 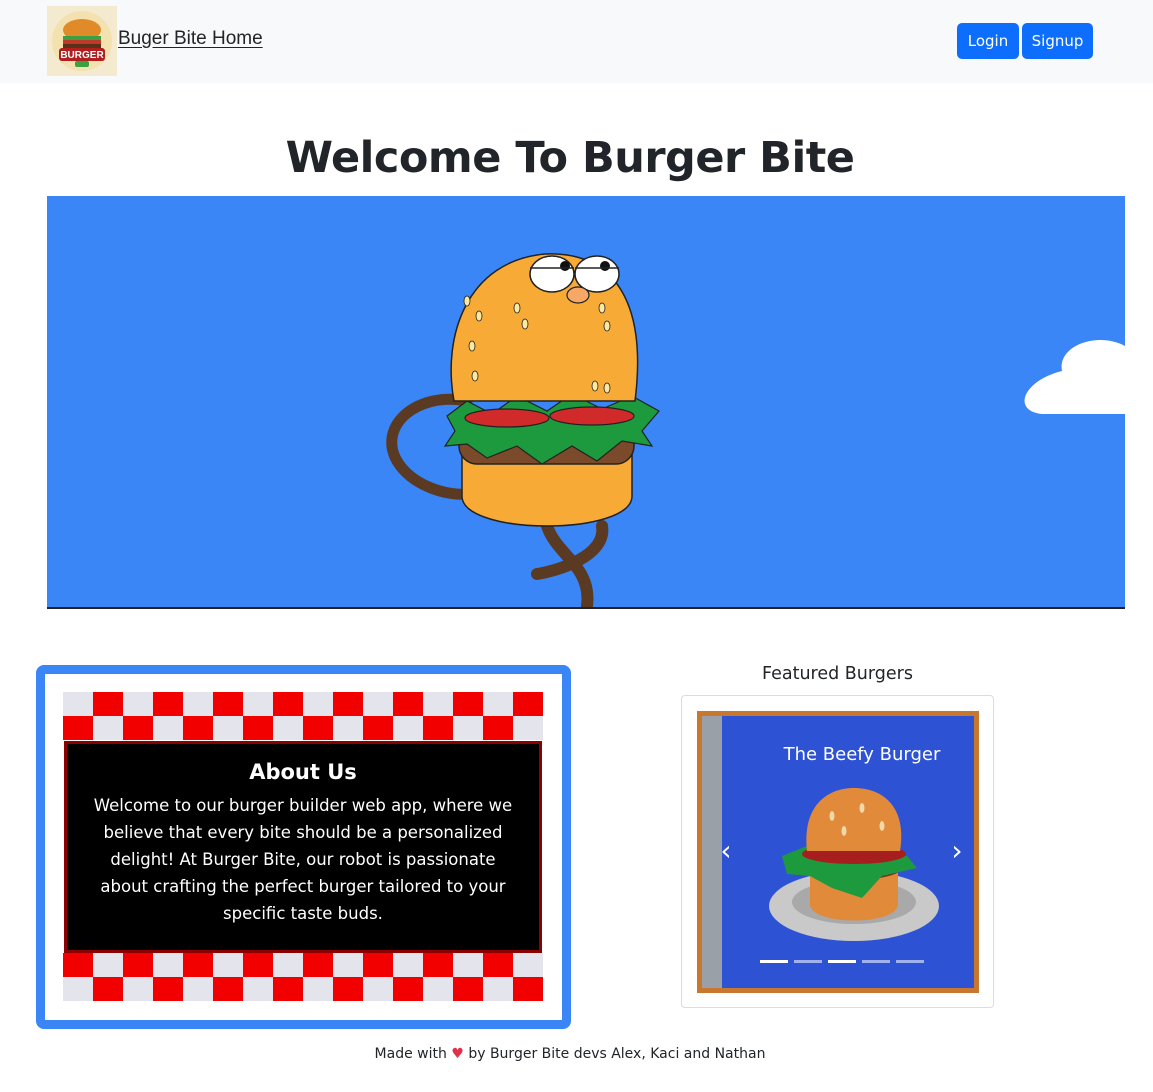 What do you see at coordinates (570, 158) in the screenshot?
I see `page-title: Welcome To Burger Bite` at bounding box center [570, 158].